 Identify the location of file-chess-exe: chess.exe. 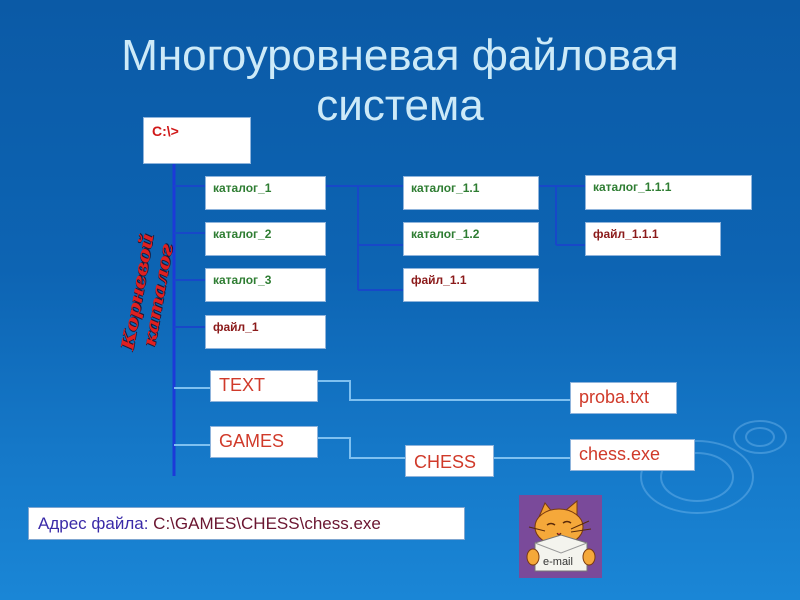
(632, 455).